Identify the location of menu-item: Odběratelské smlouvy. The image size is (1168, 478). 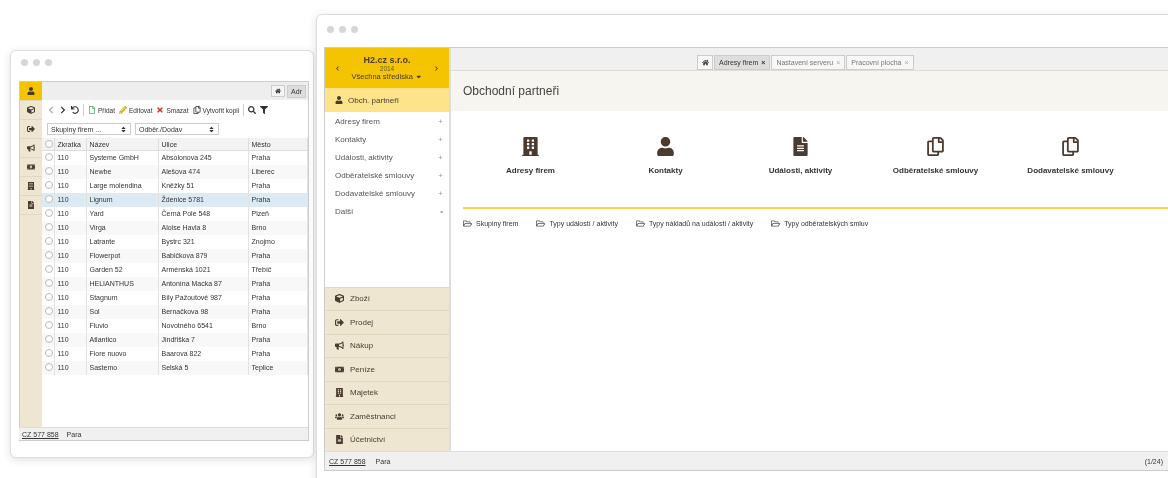
(375, 175).